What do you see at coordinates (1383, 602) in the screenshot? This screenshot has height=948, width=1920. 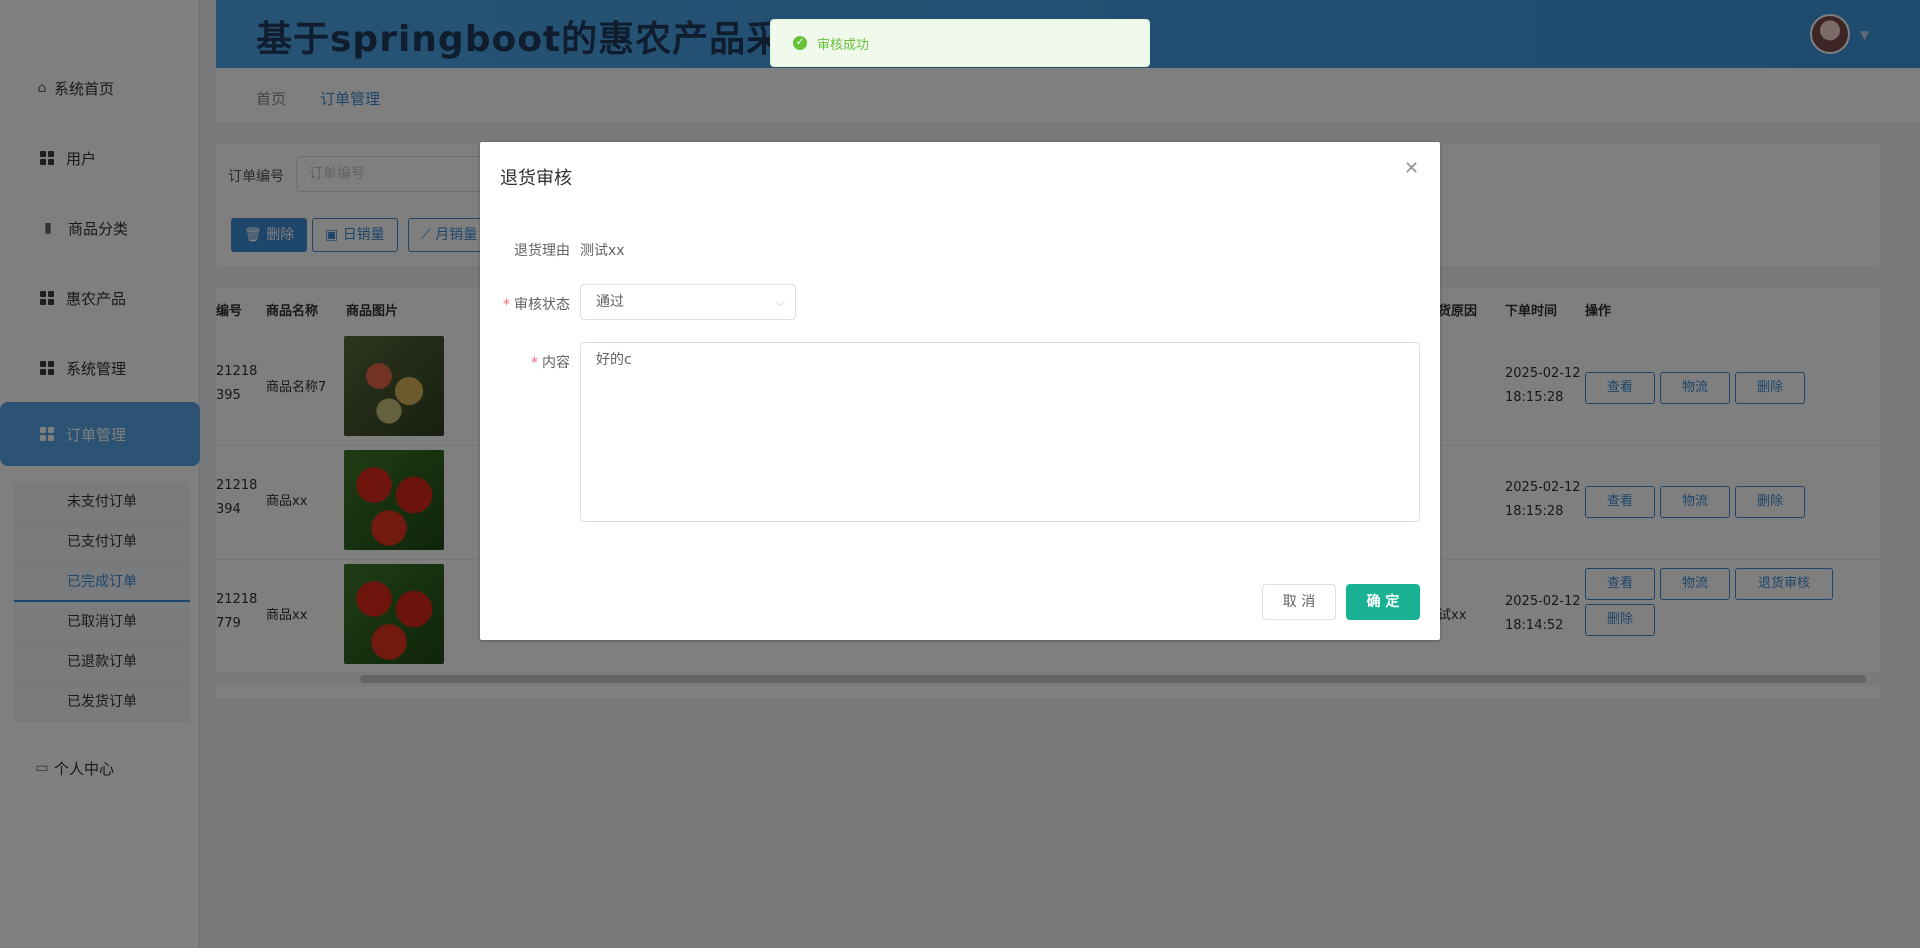 I see `confirm-button: 确 定` at bounding box center [1383, 602].